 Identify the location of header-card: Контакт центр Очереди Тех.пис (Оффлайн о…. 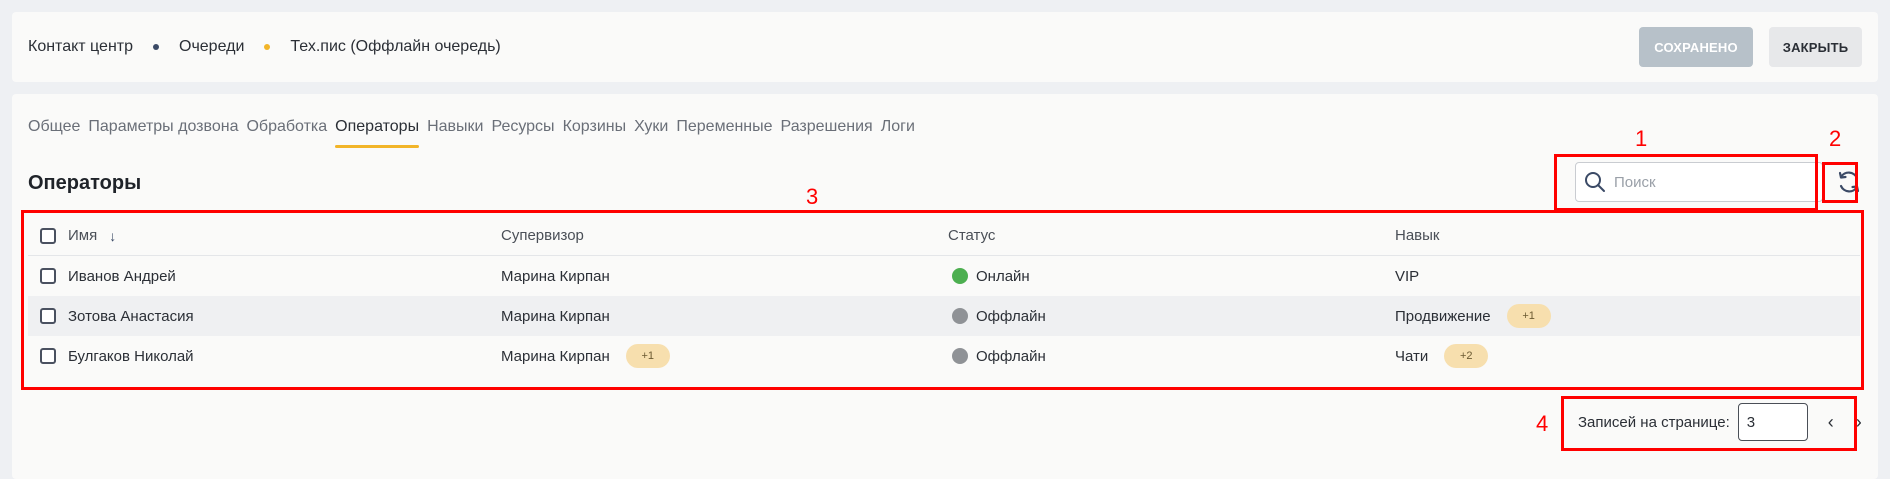
(945, 47).